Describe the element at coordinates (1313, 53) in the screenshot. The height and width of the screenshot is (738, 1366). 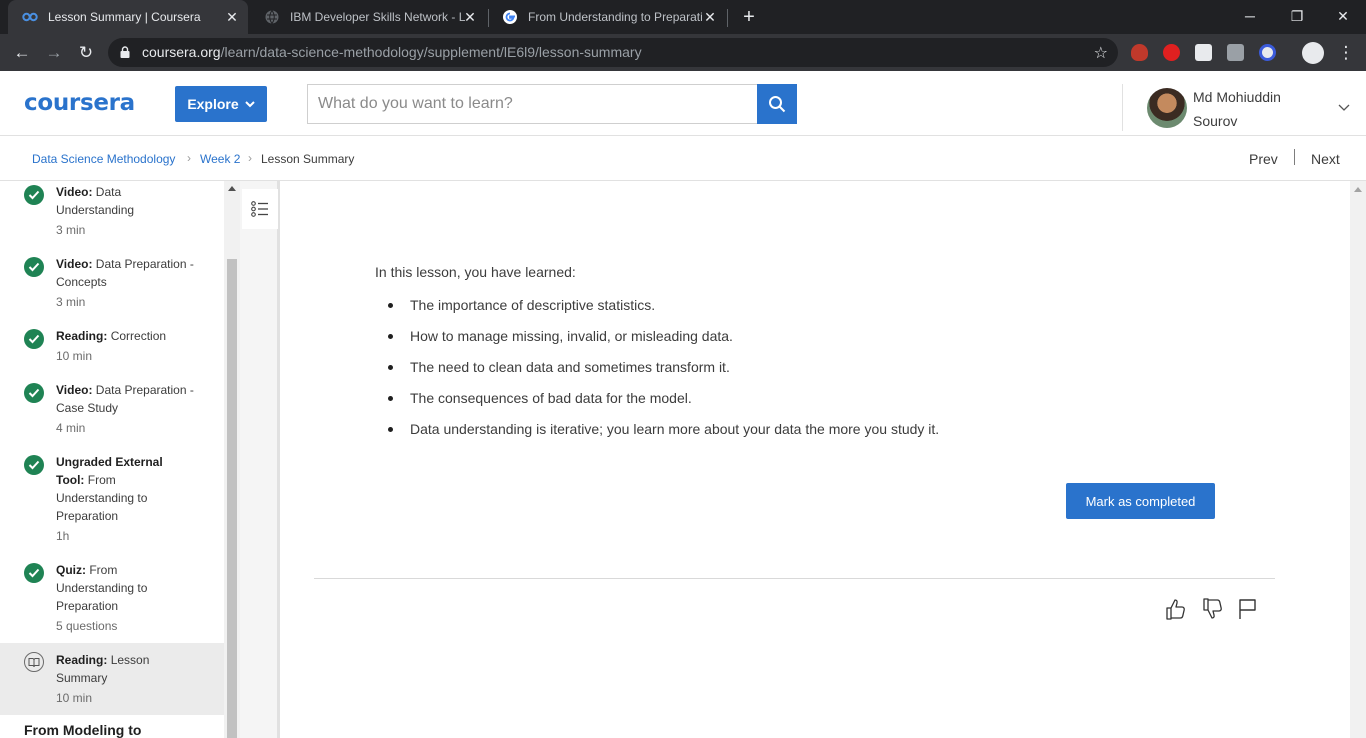
I see `profile-avatar-icon` at that location.